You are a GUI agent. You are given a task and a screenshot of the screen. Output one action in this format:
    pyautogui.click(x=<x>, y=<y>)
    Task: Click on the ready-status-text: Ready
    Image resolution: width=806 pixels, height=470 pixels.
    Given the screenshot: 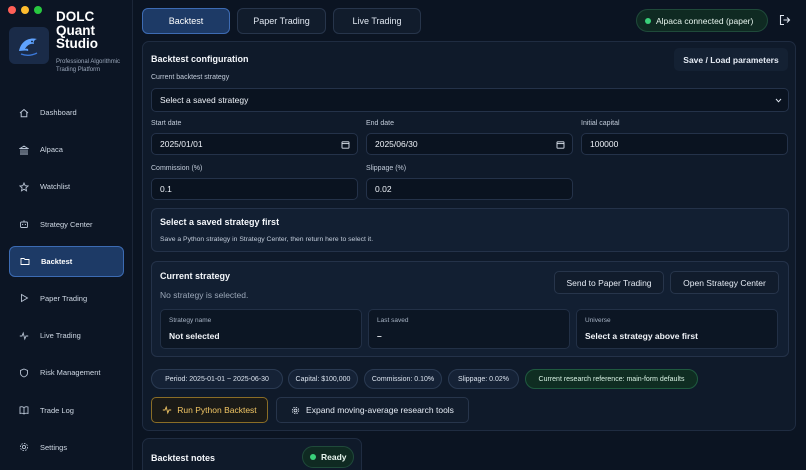 What is the action you would take?
    pyautogui.click(x=334, y=457)
    